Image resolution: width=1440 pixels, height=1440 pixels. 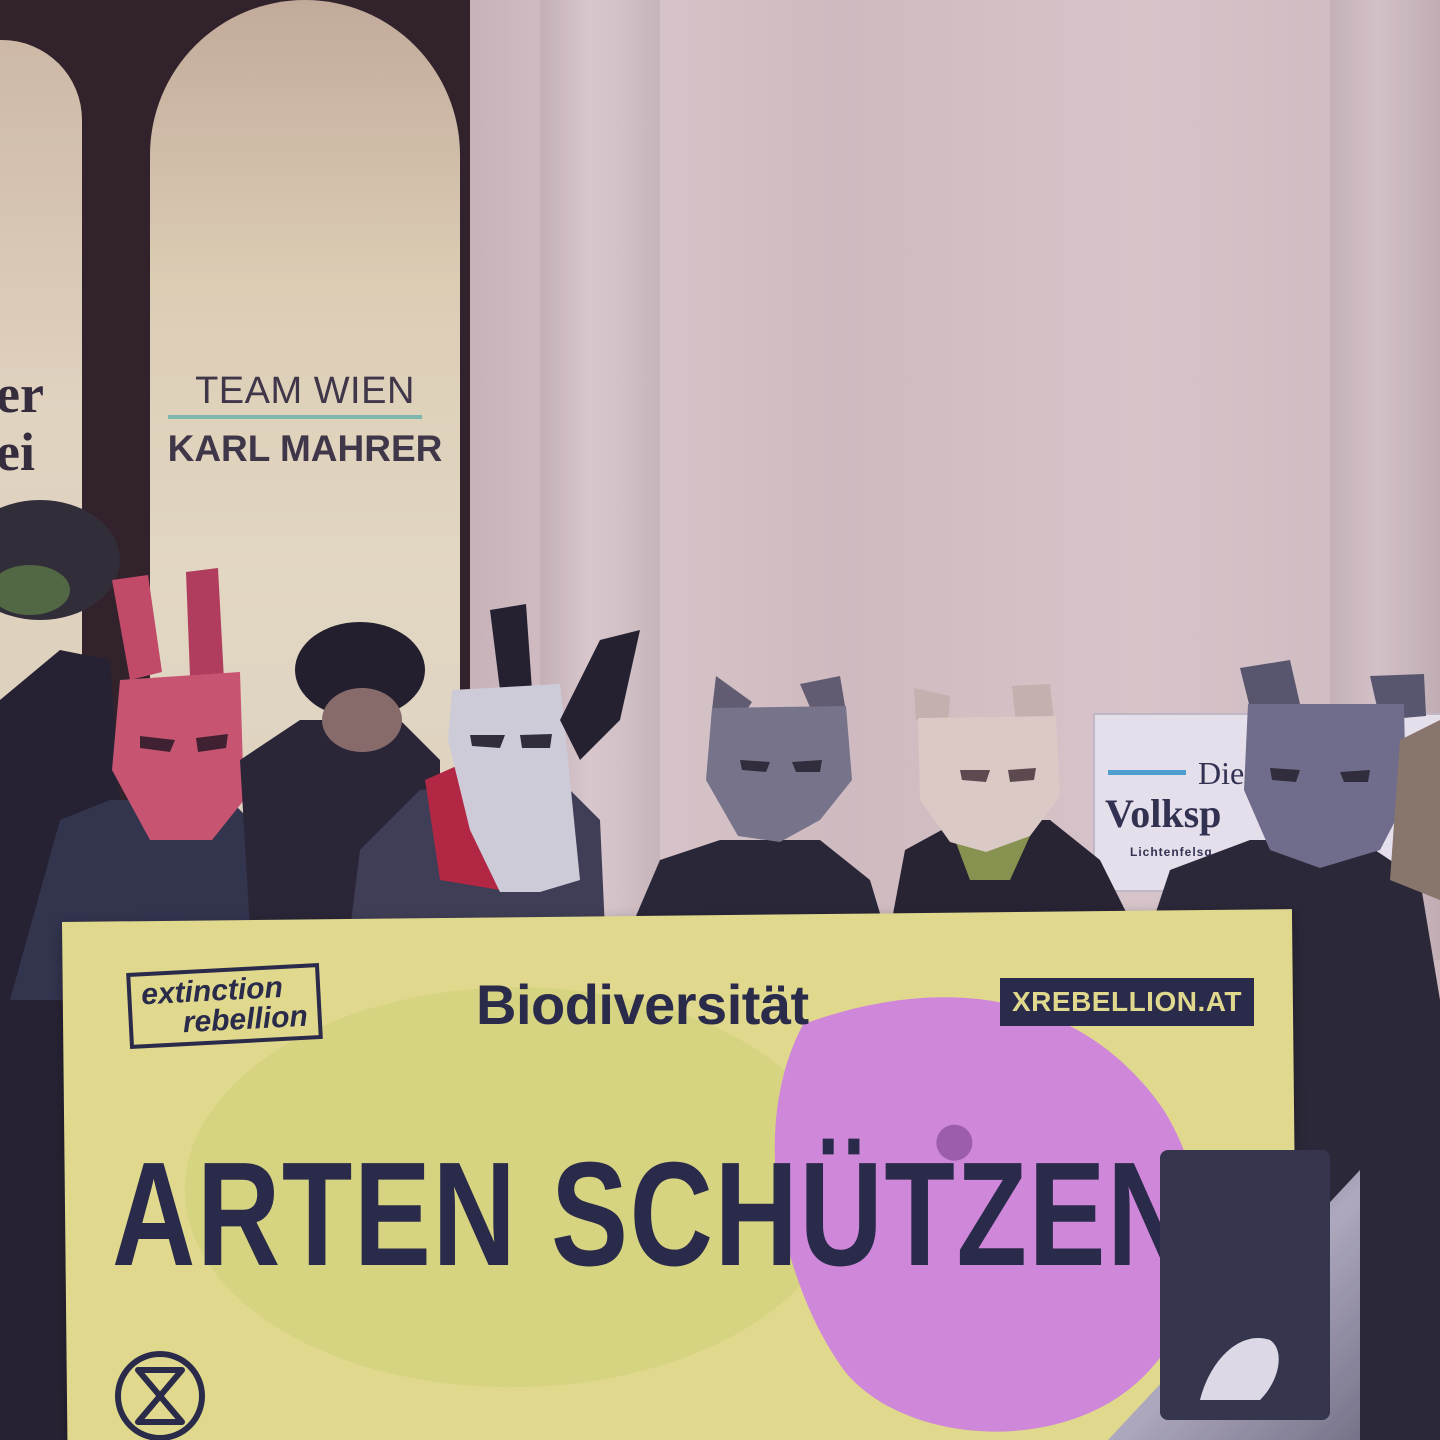 I want to click on banner-headline: ARTEN SCHÜTZEN, so click(x=652, y=1214).